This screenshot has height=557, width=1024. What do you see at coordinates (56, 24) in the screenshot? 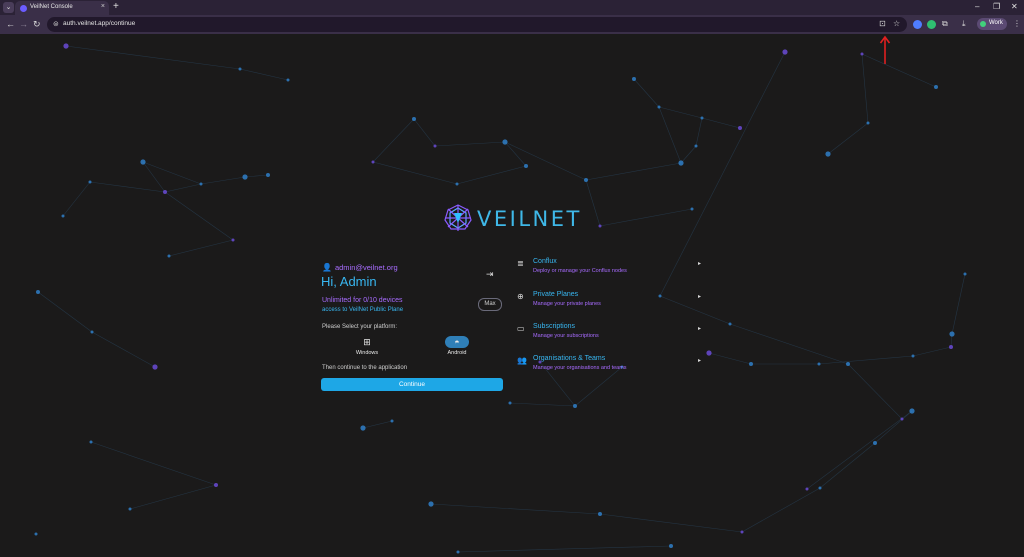
I see `site-info-icon: ⊜` at bounding box center [56, 24].